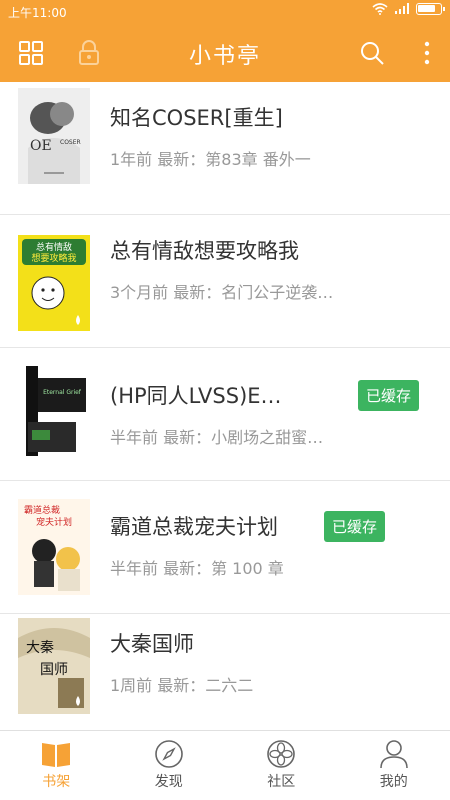 This screenshot has height=800, width=450. I want to click on cover-subtext: 国师, so click(54, 670).